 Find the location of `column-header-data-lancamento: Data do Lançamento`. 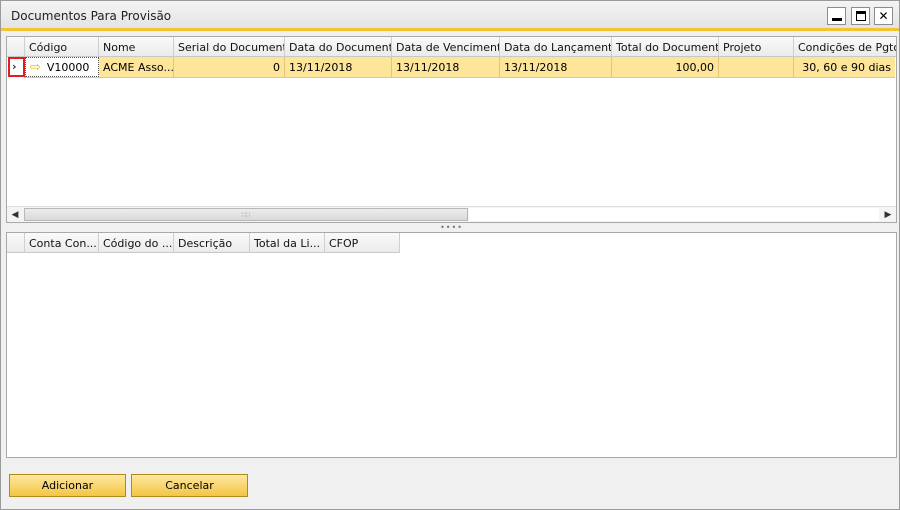

column-header-data-lancamento: Data do Lançamento is located at coordinates (556, 47).